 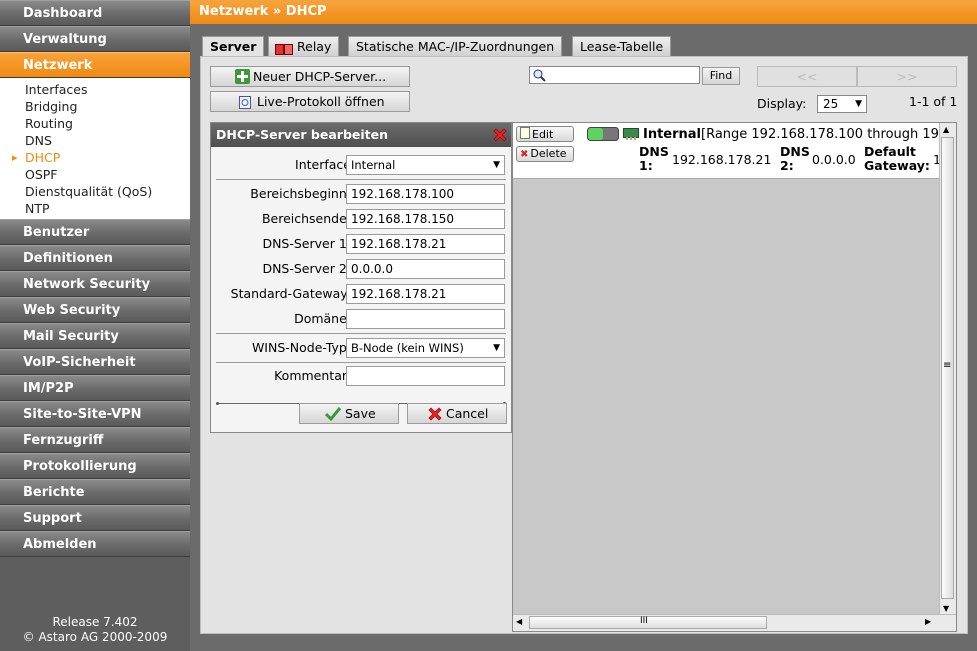 I want to click on next-page-button: >>, so click(x=907, y=76).